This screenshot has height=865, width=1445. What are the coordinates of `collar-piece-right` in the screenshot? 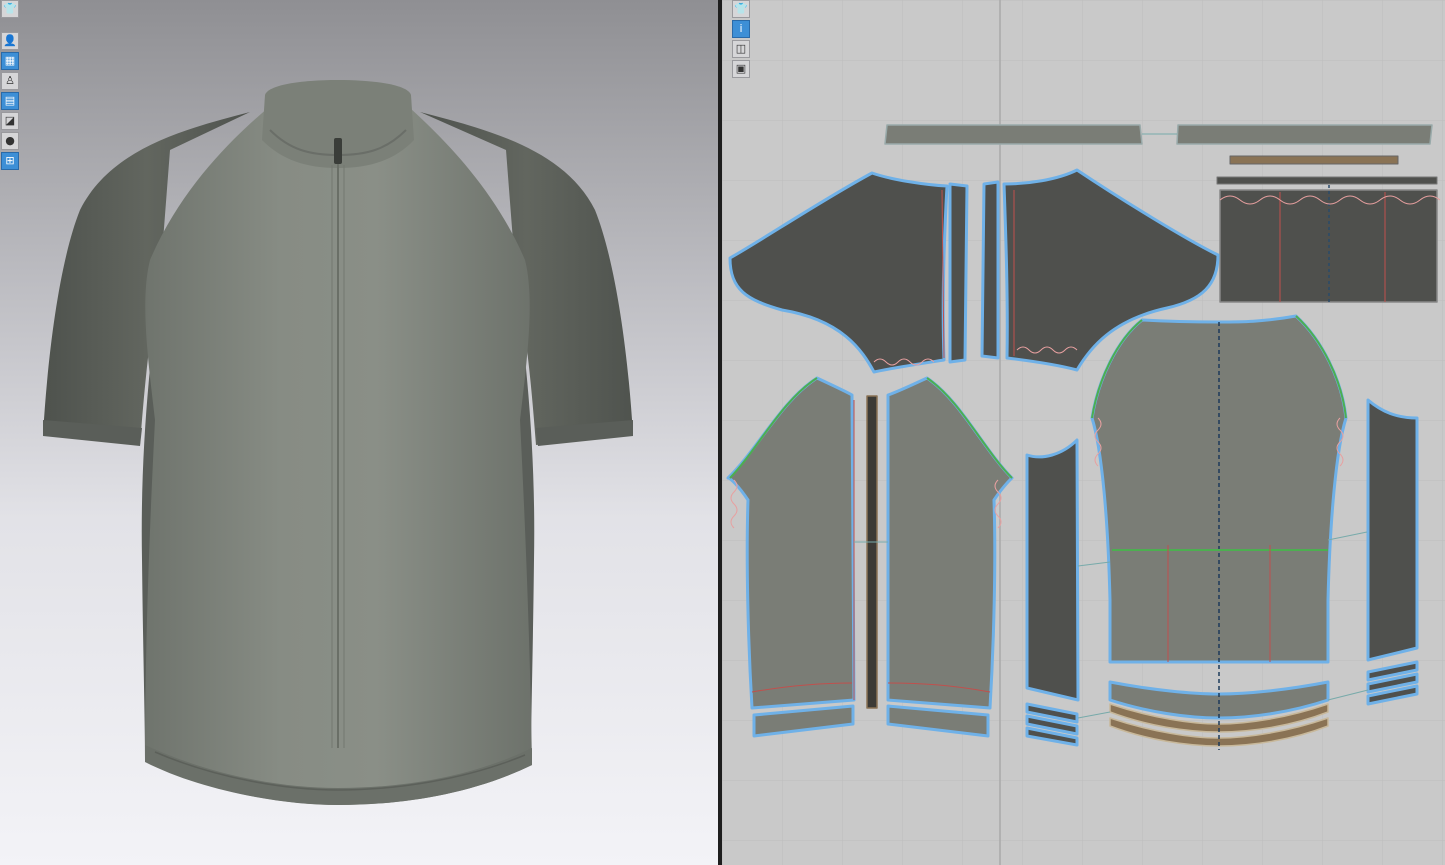 It's located at (1304, 134).